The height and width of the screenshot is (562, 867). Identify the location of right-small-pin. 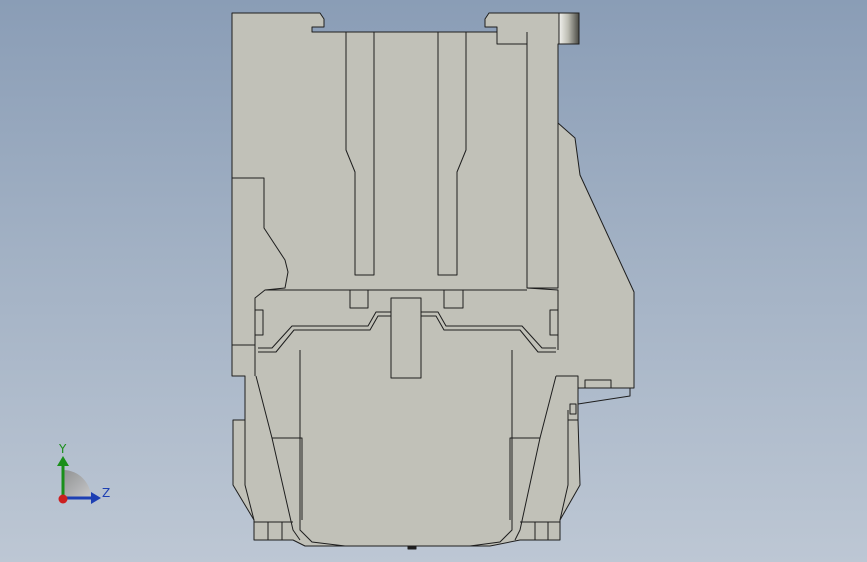
(573, 409).